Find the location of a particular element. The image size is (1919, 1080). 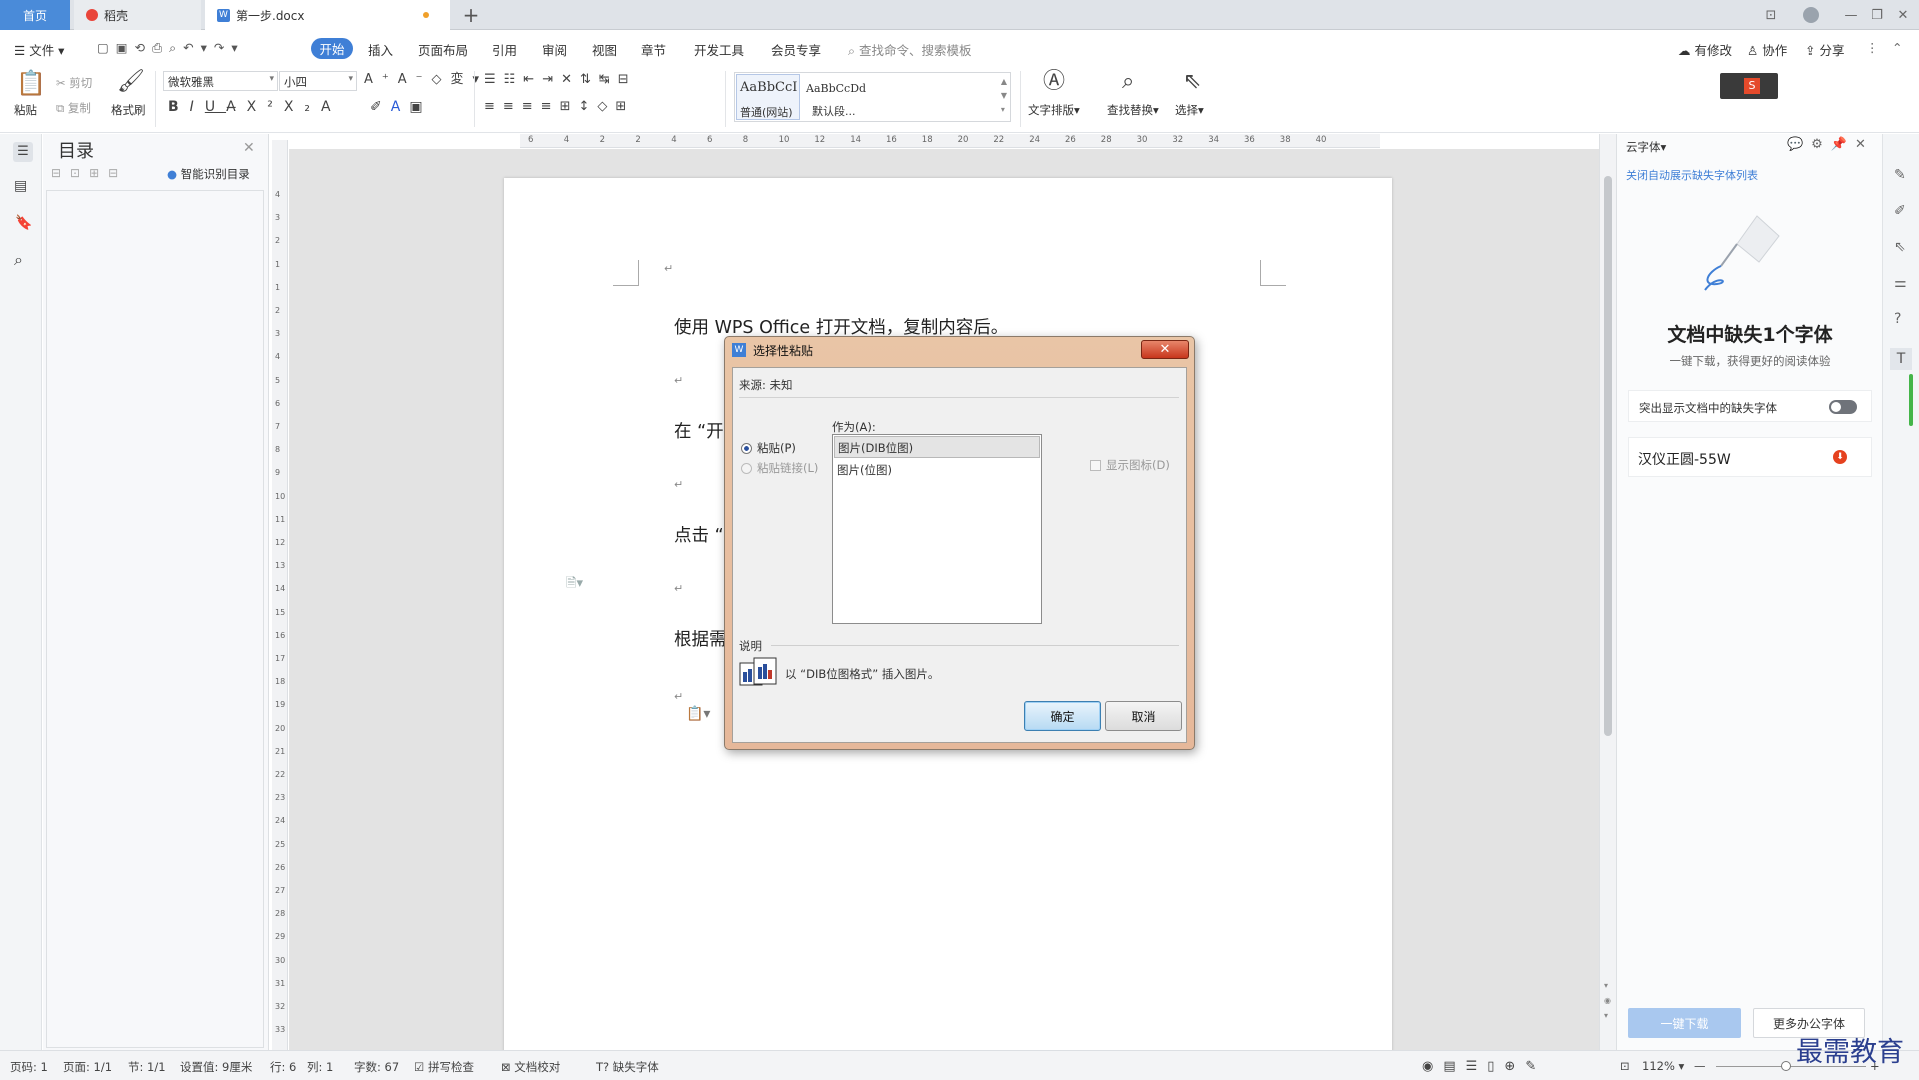

tab-home: 首页 is located at coordinates (35, 15).